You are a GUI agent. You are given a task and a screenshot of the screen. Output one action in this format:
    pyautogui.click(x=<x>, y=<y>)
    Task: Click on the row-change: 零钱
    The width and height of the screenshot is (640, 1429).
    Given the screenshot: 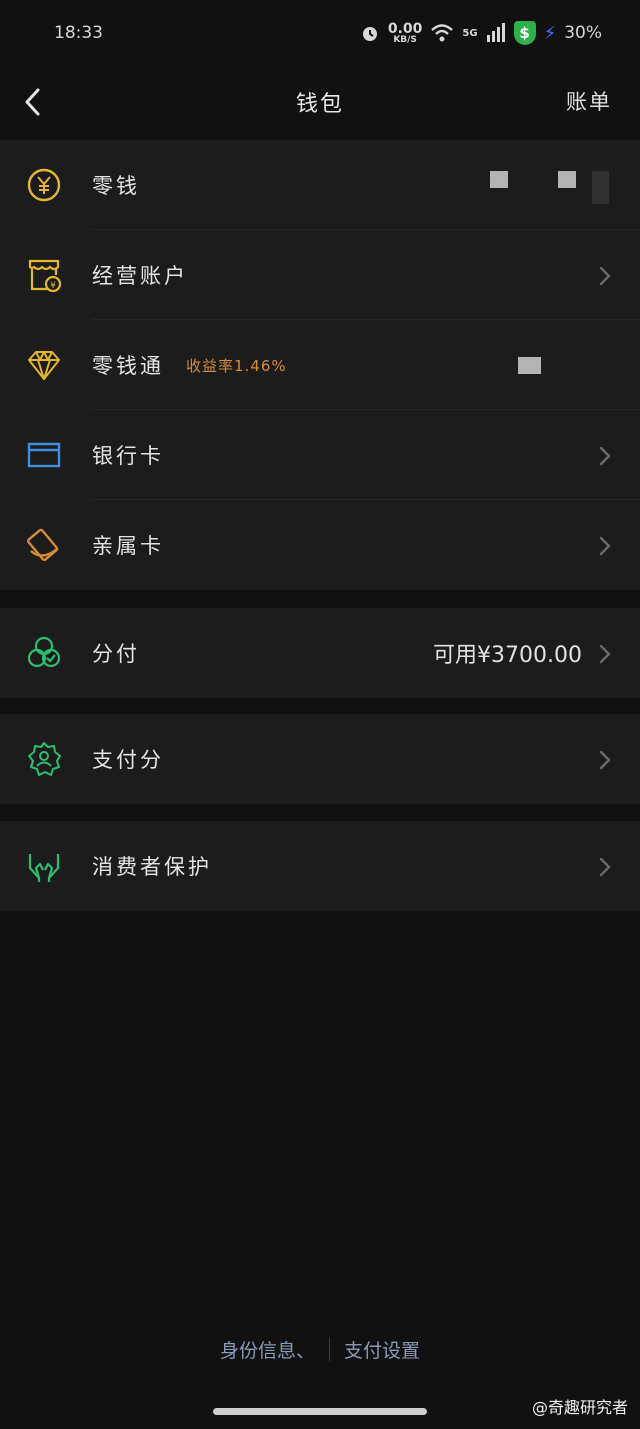 What is the action you would take?
    pyautogui.click(x=320, y=185)
    